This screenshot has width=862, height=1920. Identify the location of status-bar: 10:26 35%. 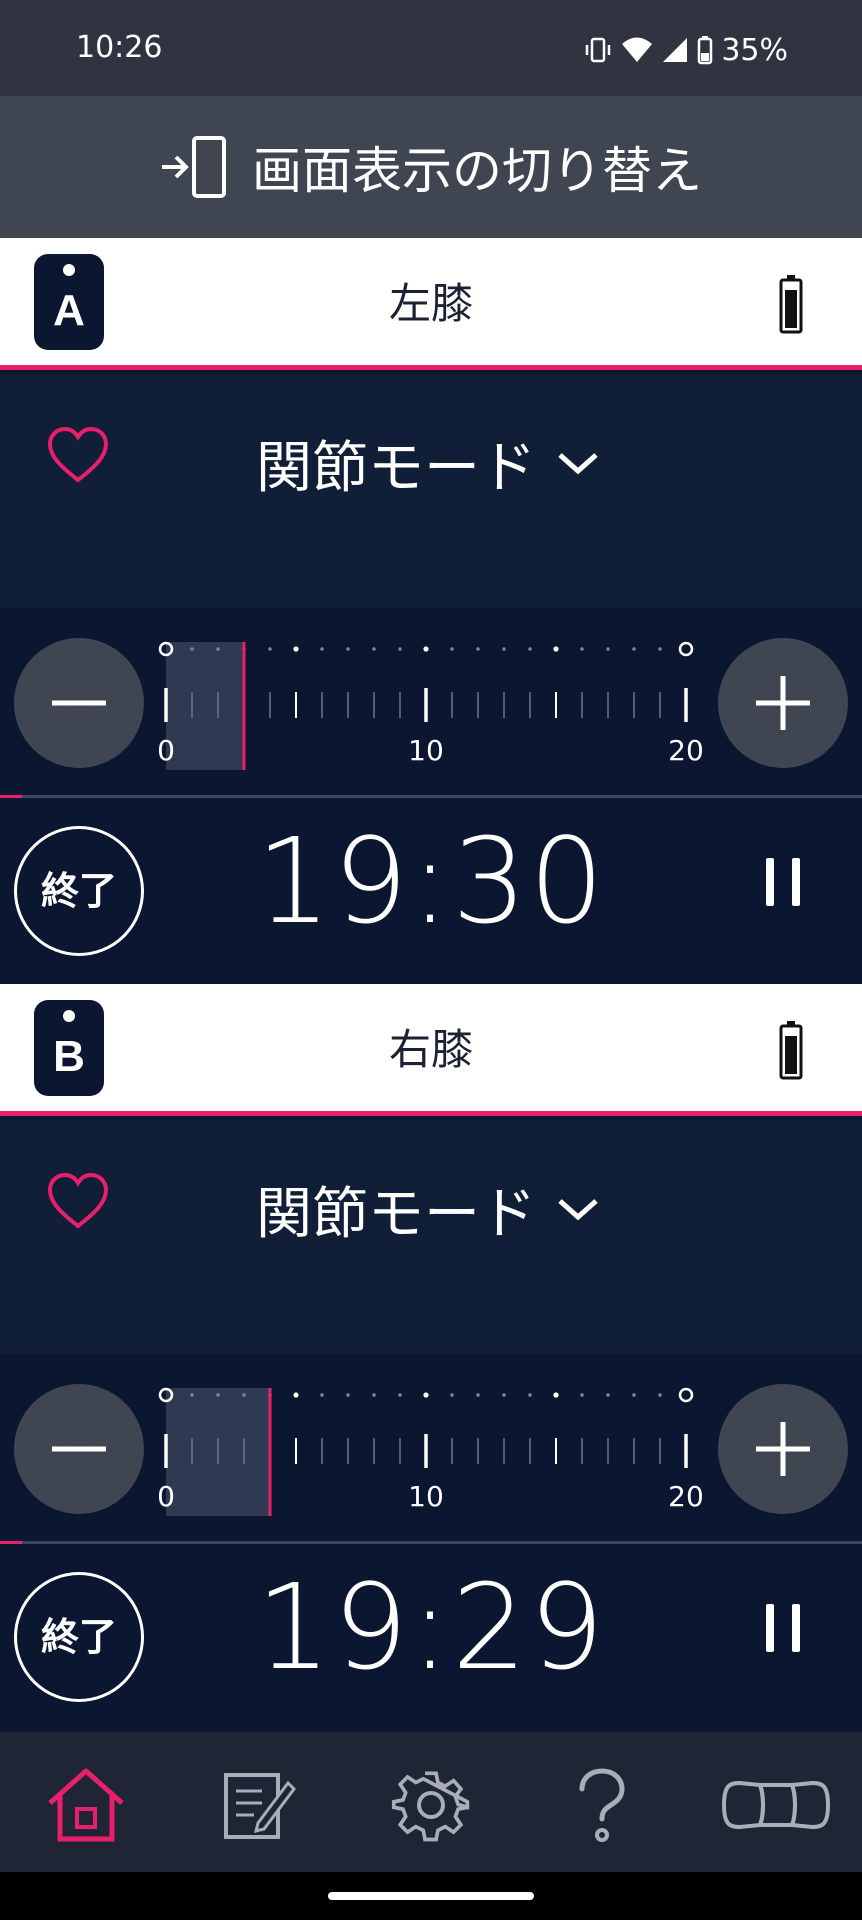
(431, 48).